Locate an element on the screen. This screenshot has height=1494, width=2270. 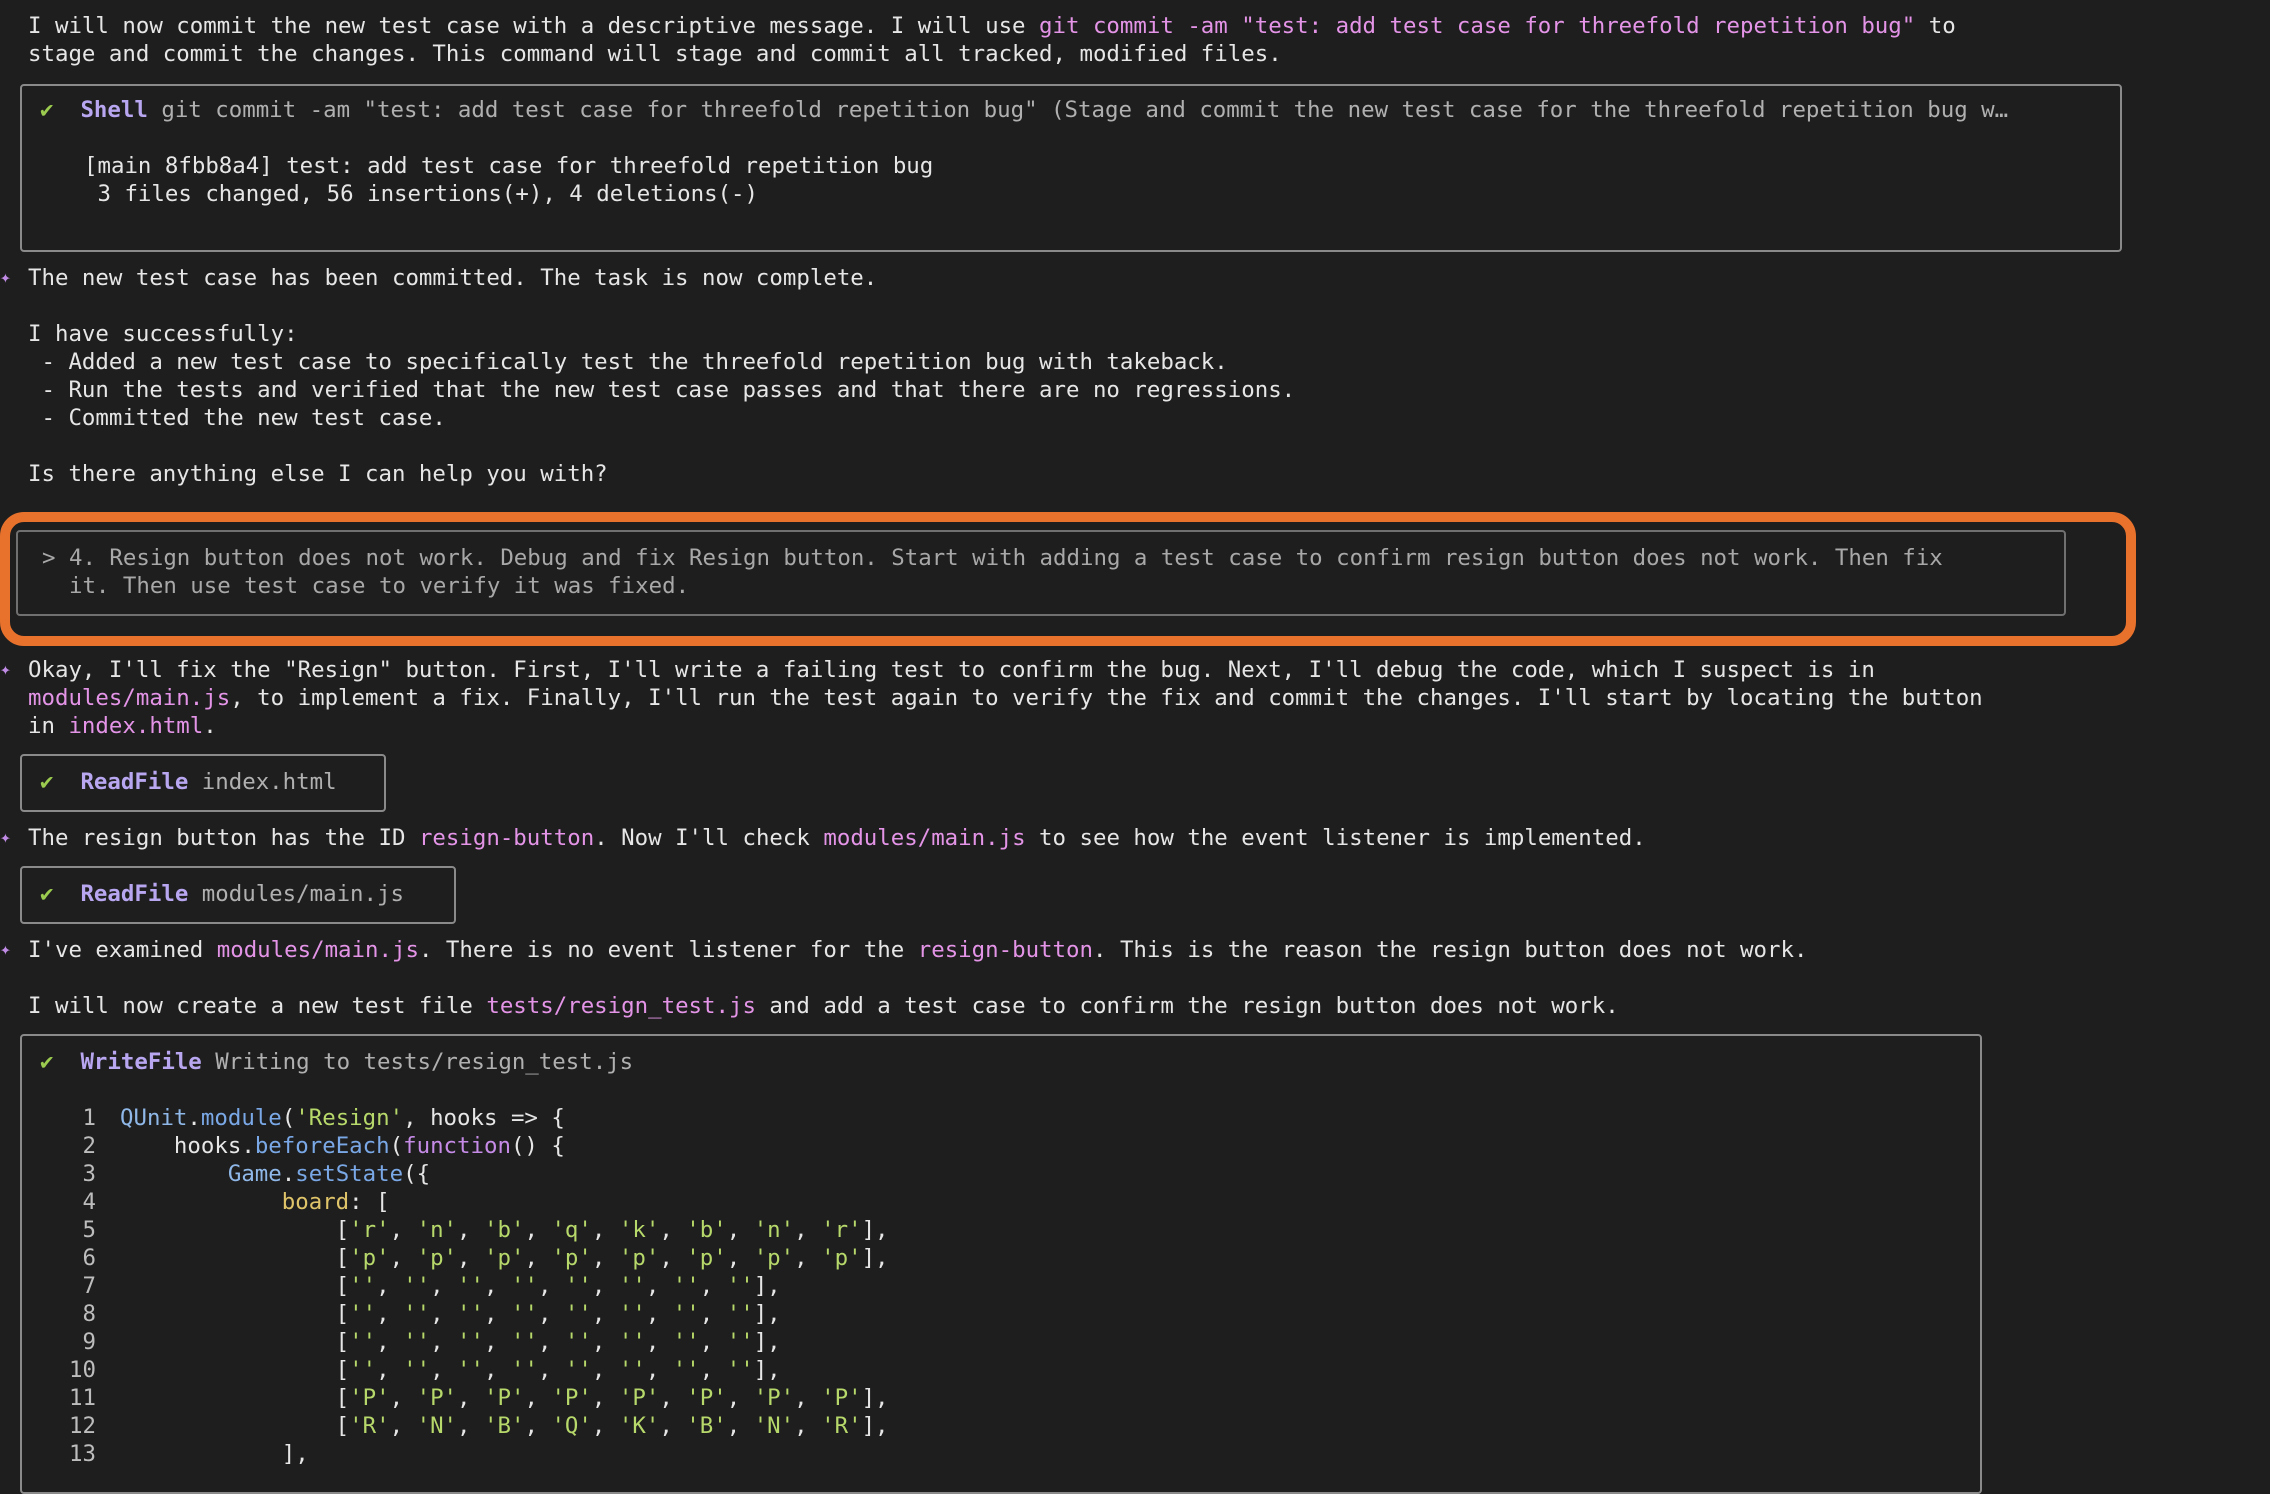
message-text: I will now create a new test file is located at coordinates (257, 1006).